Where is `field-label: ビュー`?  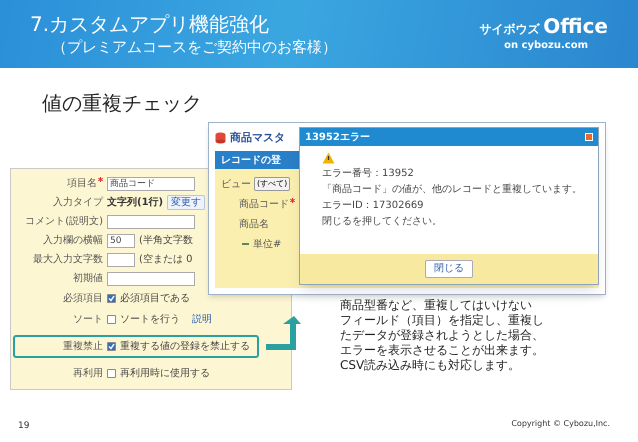
field-label: ビュー is located at coordinates (236, 185).